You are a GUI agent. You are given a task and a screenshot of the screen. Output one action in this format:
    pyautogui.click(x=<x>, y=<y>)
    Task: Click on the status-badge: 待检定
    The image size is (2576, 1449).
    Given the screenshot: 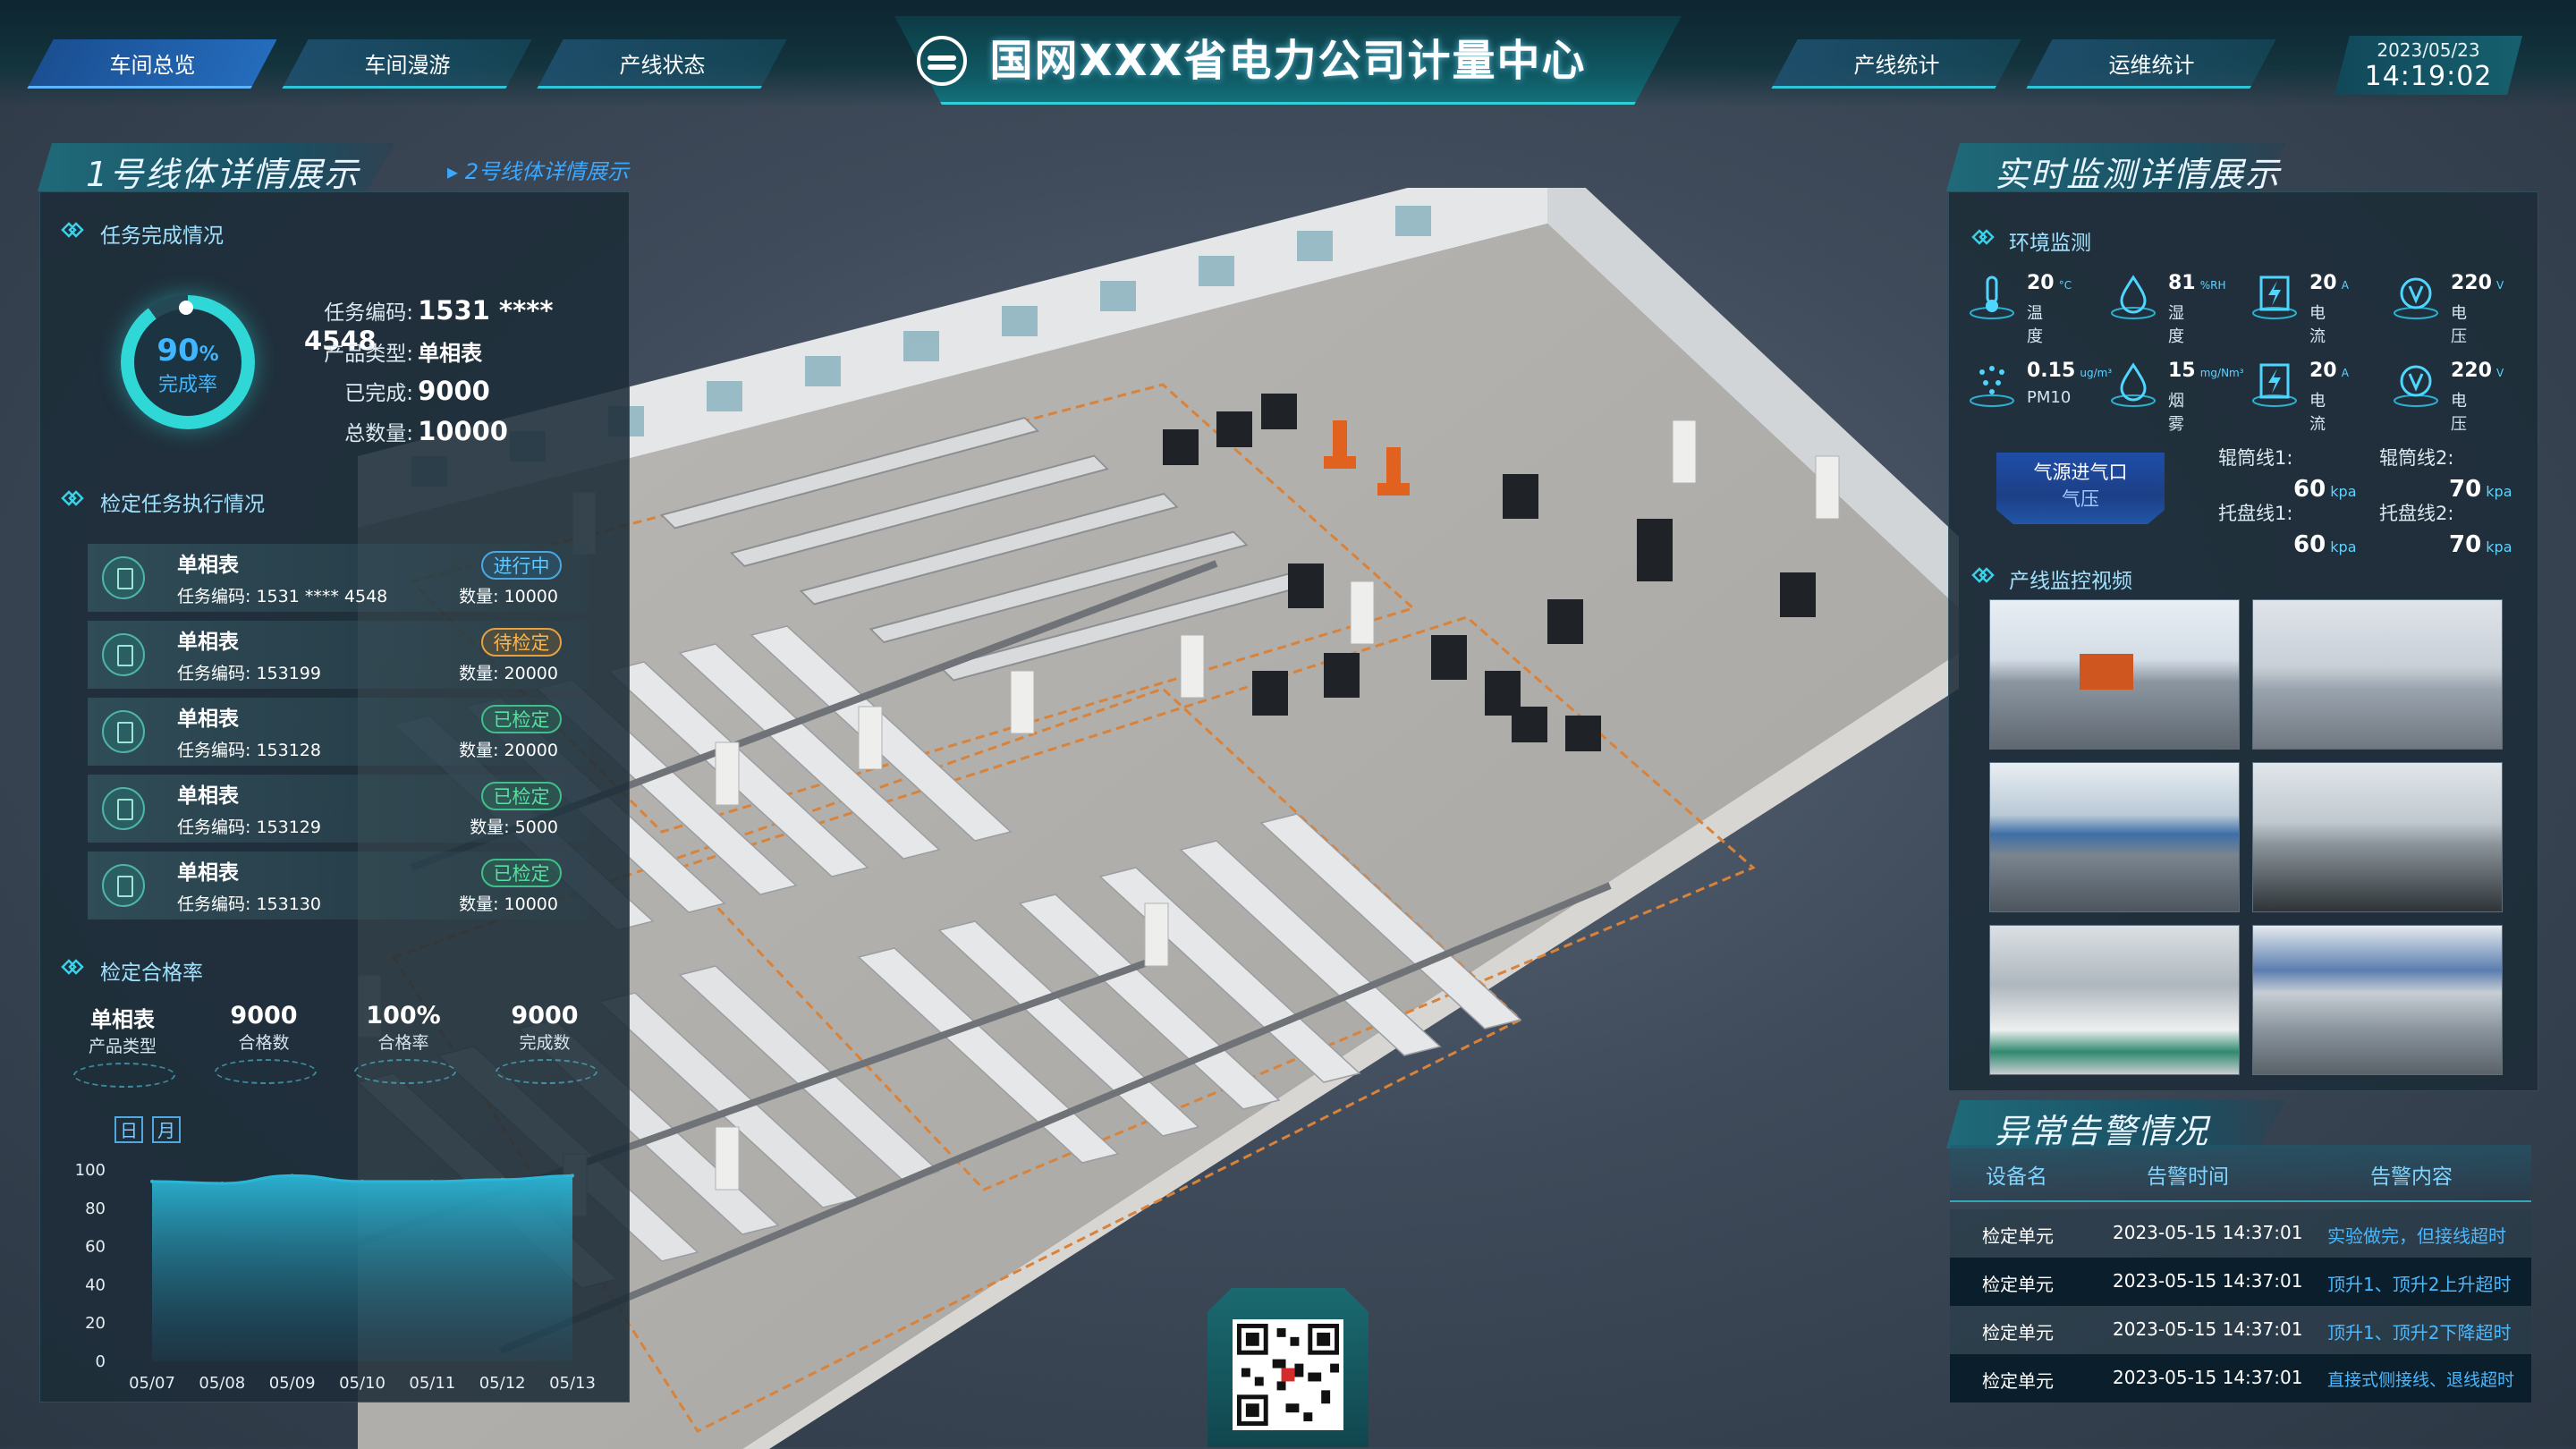 What is the action you would take?
    pyautogui.click(x=521, y=642)
    